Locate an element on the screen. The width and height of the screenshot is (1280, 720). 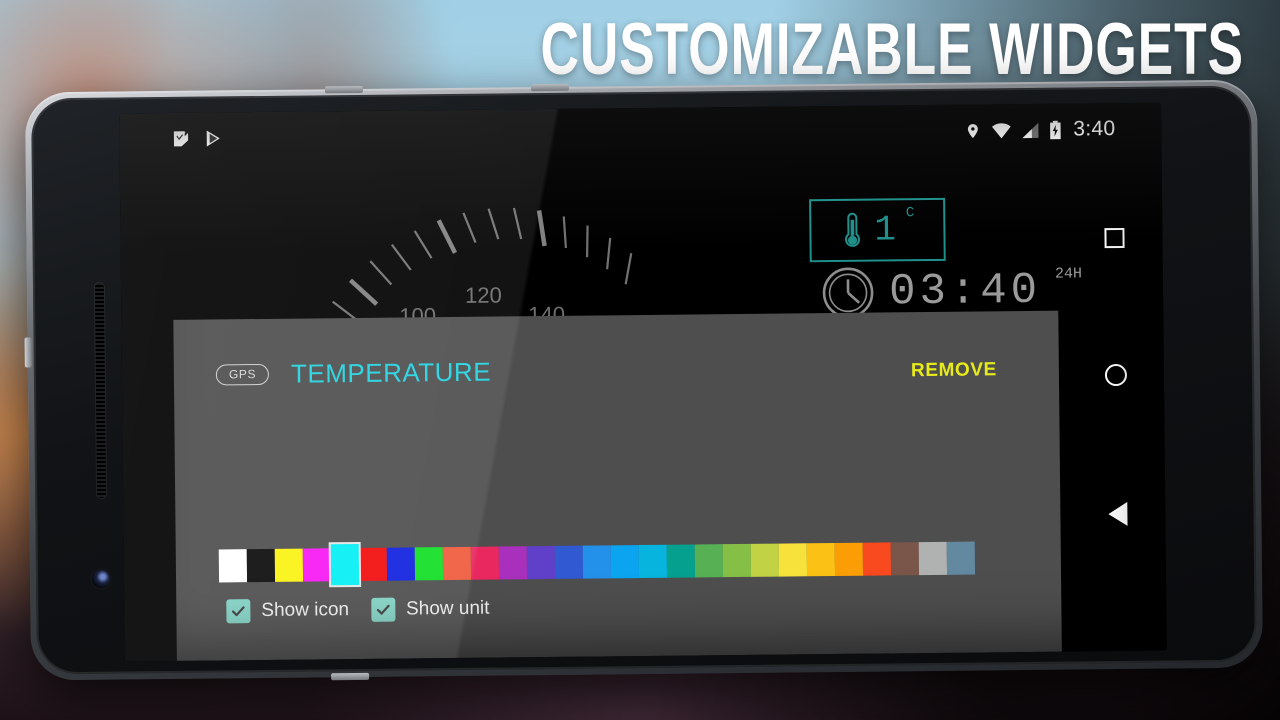
gauge-tick-120: 120 is located at coordinates (483, 295).